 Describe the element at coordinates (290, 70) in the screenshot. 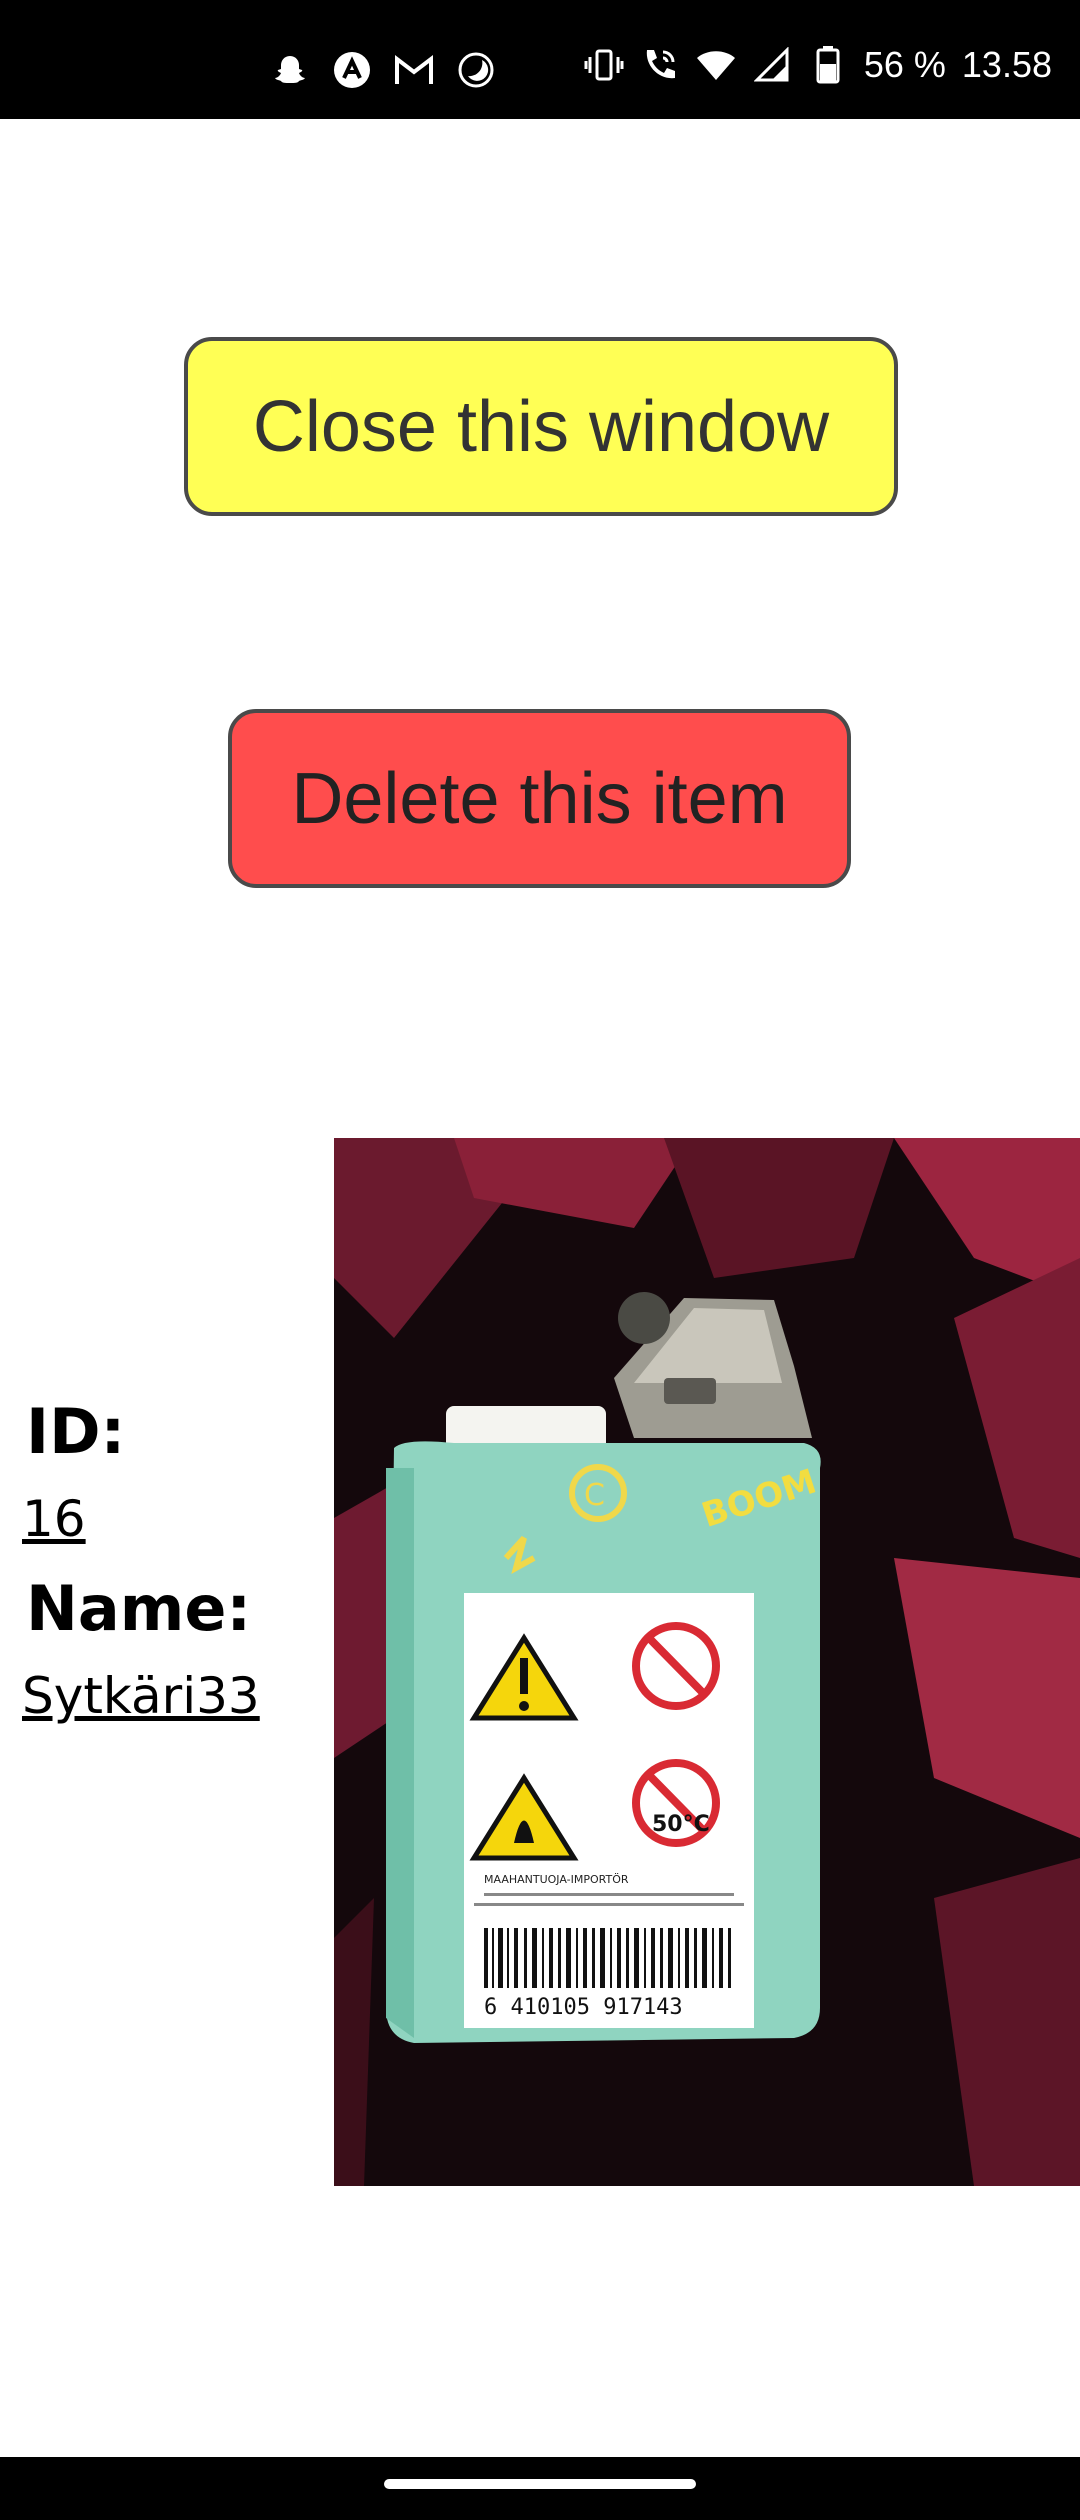

I see `snapchat-icon` at that location.